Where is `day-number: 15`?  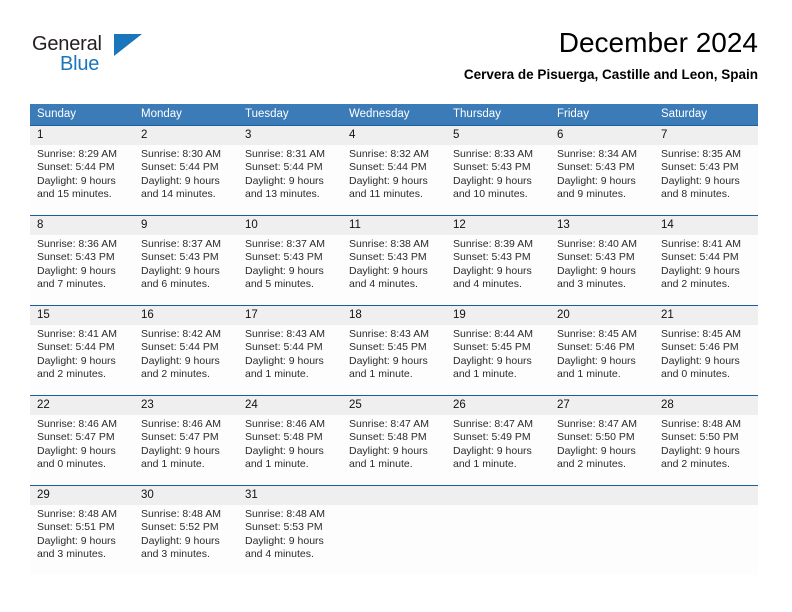 day-number: 15 is located at coordinates (82, 315).